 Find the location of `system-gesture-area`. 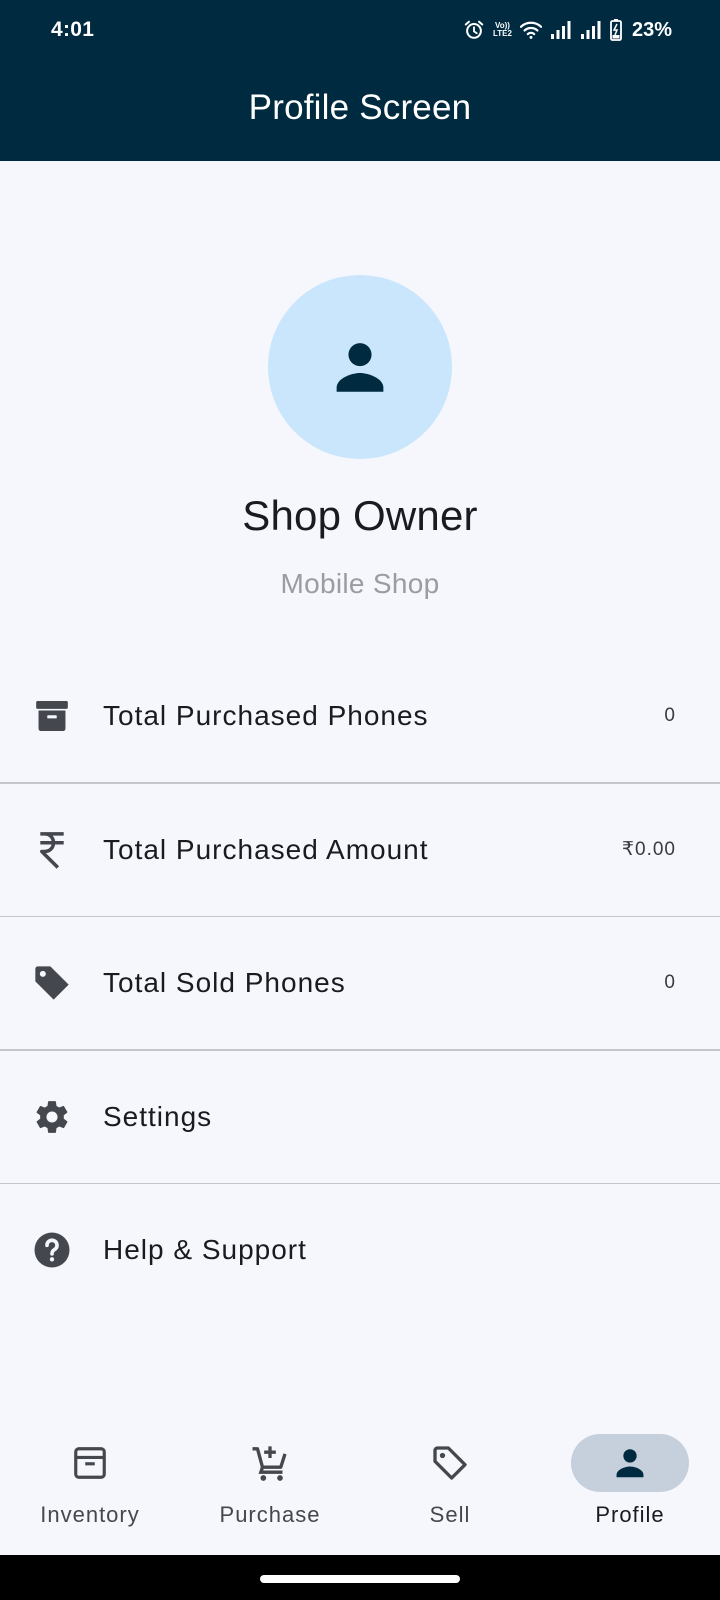

system-gesture-area is located at coordinates (360, 1577).